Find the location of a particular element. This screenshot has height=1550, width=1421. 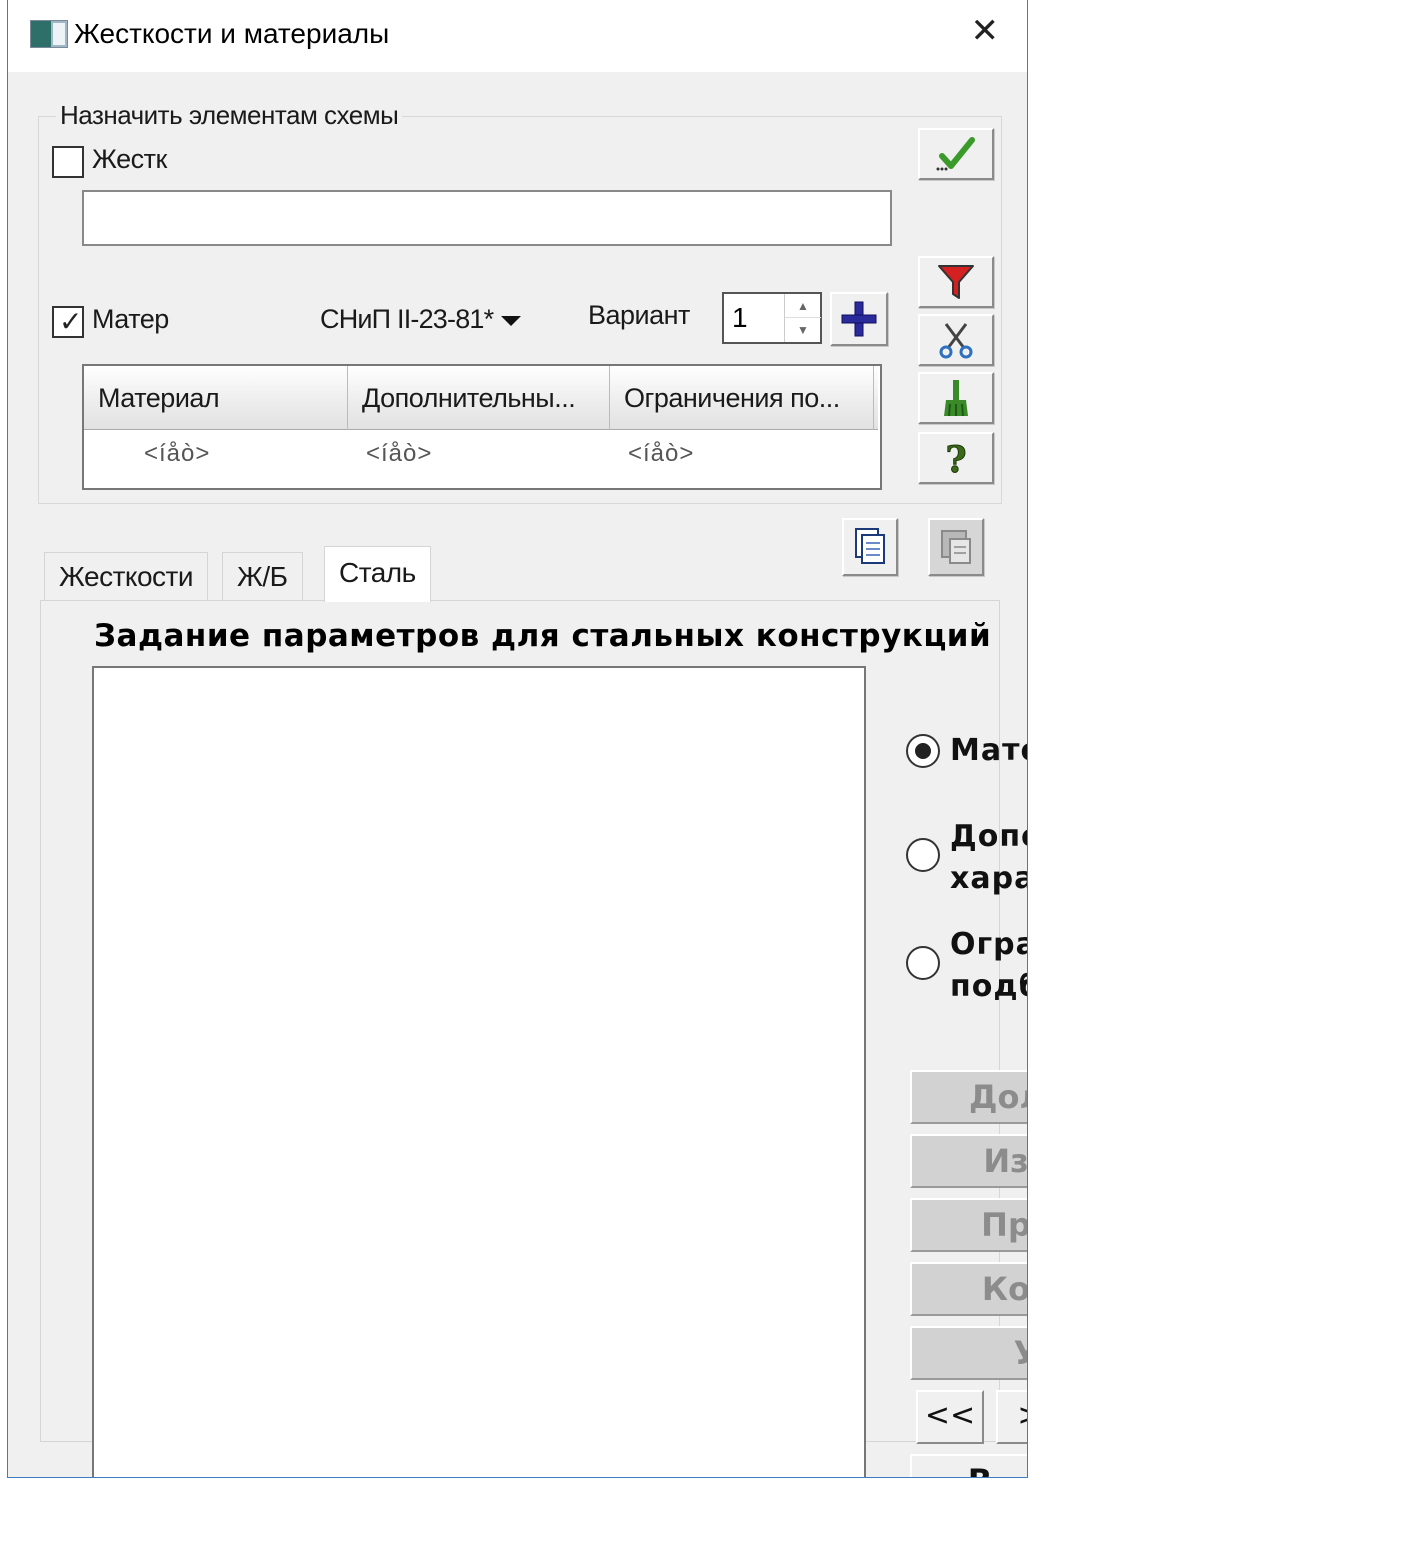

radio-additional-label: хара is located at coordinates (989, 878).